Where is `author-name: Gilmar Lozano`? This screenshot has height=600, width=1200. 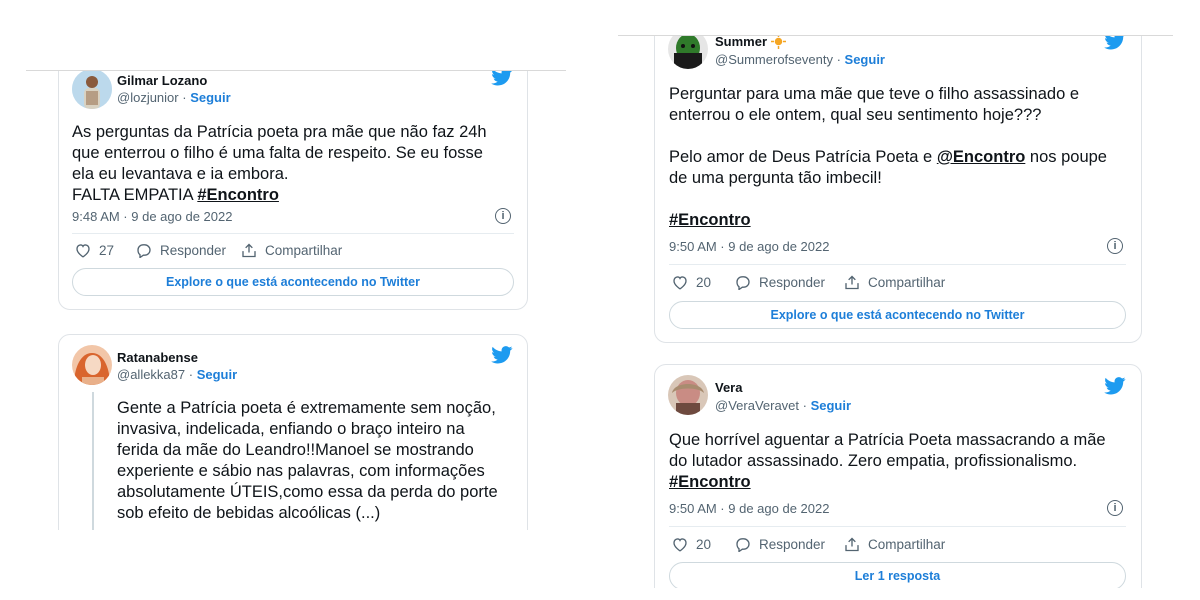 author-name: Gilmar Lozano is located at coordinates (162, 80).